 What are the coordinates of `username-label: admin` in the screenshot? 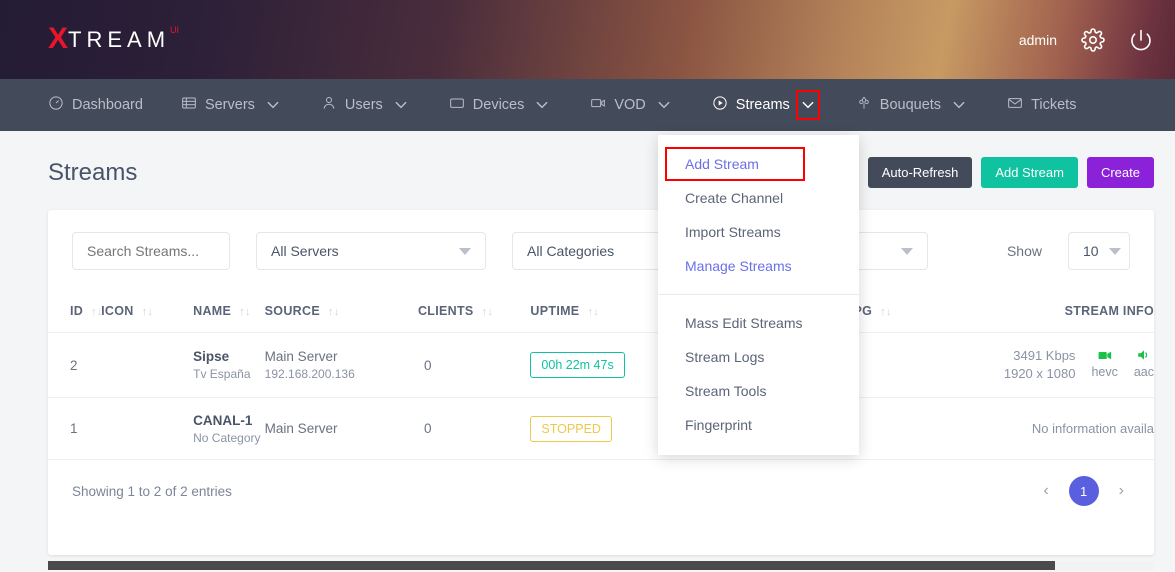 It's located at (1037, 39).